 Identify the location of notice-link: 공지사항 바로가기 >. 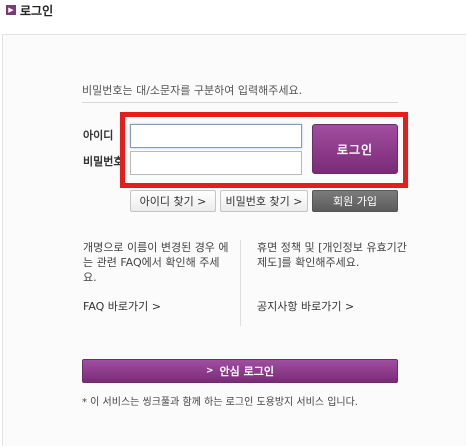
(305, 306).